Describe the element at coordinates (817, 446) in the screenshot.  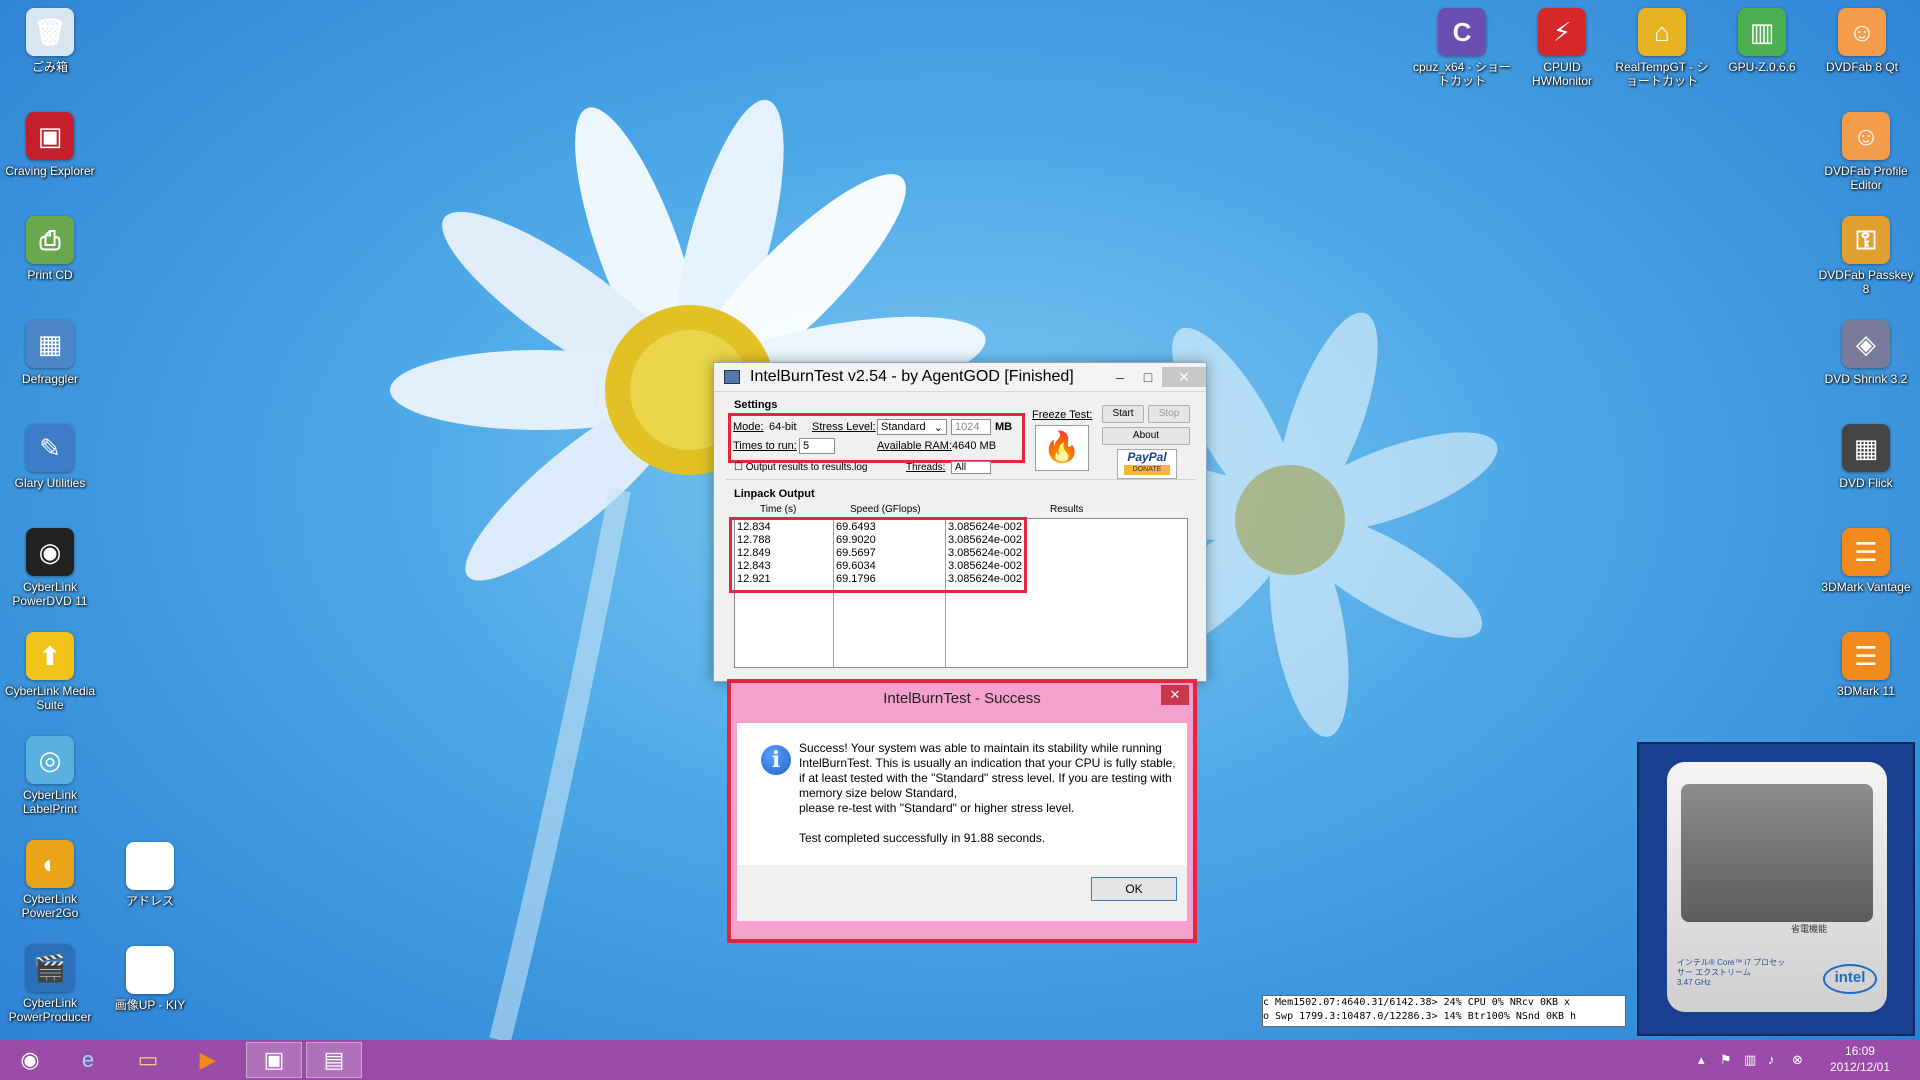
I see `times-to-run-input: 5` at that location.